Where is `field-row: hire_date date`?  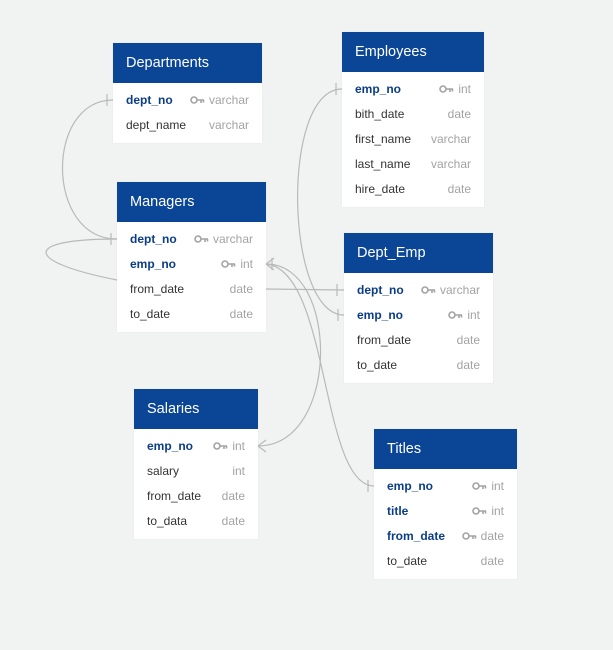
field-row: hire_date date is located at coordinates (413, 189).